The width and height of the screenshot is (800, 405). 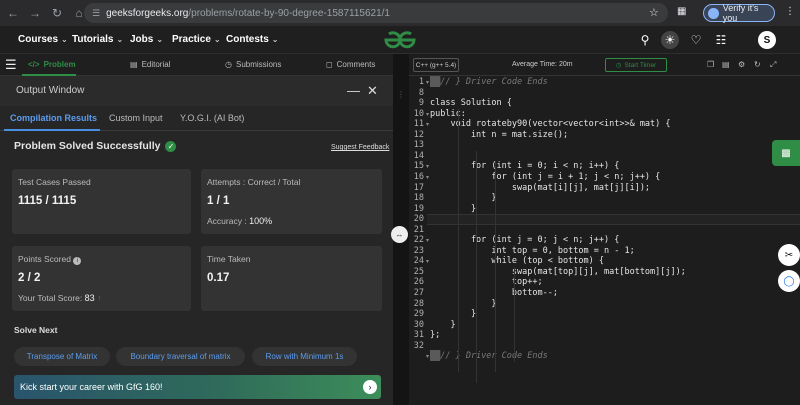 What do you see at coordinates (350, 64) in the screenshot?
I see `tab-comments: ◻ Comments` at bounding box center [350, 64].